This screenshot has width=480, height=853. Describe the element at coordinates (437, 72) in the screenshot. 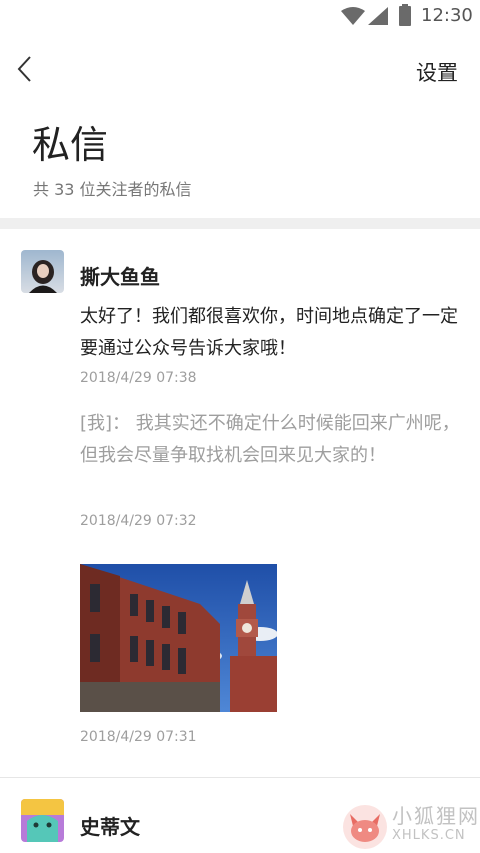

I see `settings-button: 设置` at that location.